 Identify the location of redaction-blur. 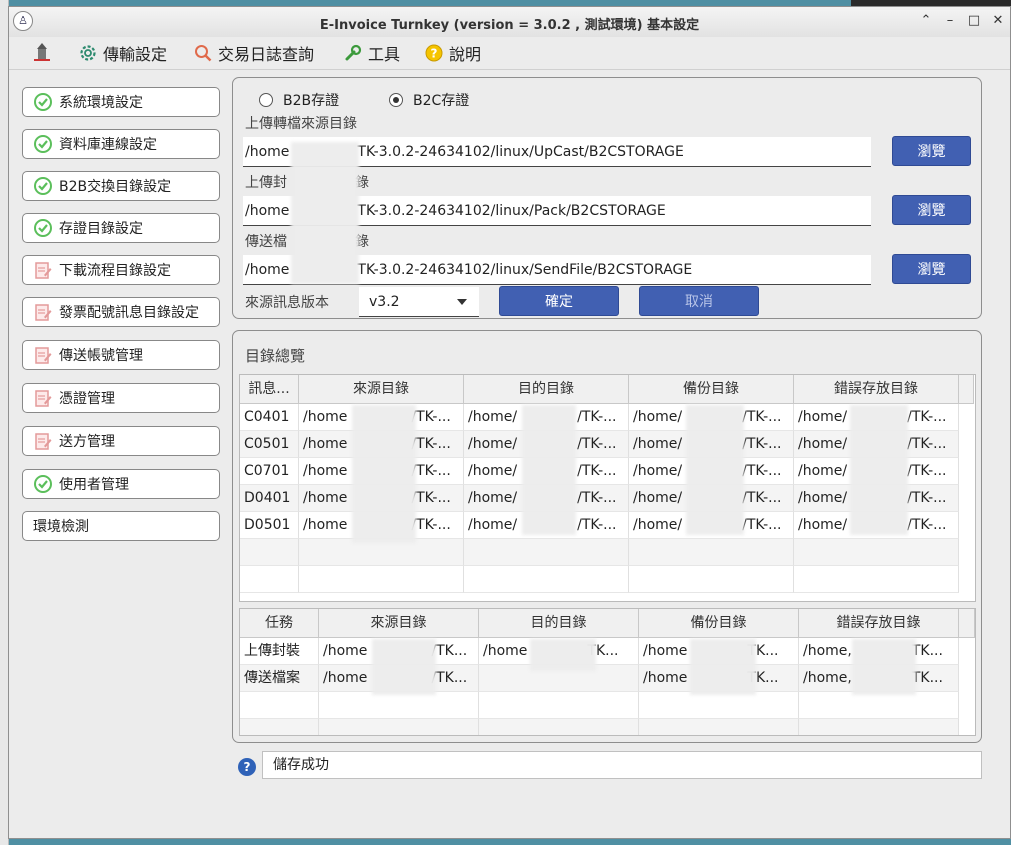
(563, 655).